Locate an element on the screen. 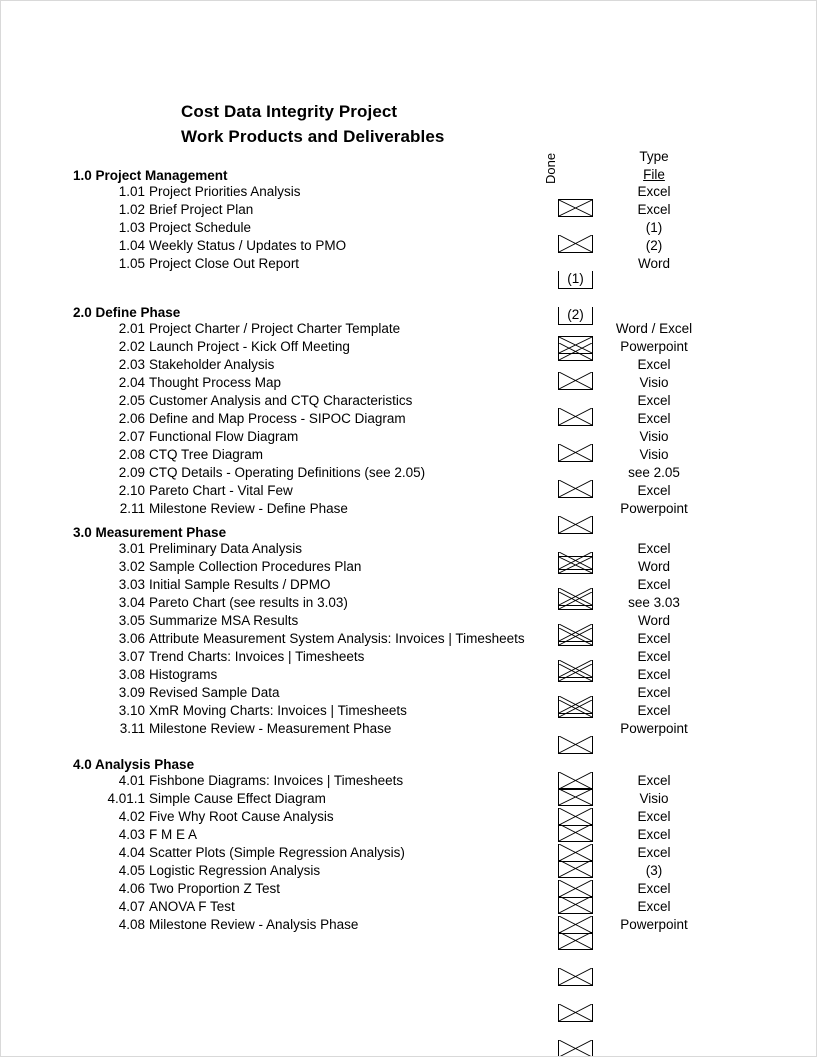 This screenshot has width=817, height=1057. table-row: 3.05 Summarize MSA Results Word is located at coordinates (408, 665).